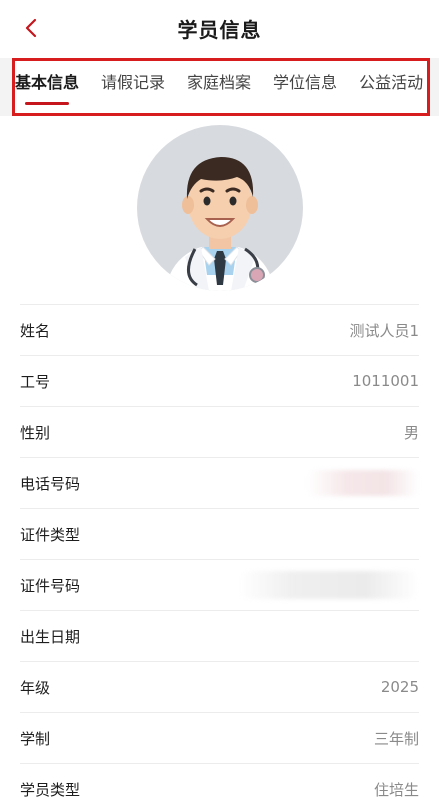 The width and height of the screenshot is (439, 811). I want to click on tab-leave-records: 请假记录, so click(133, 87).